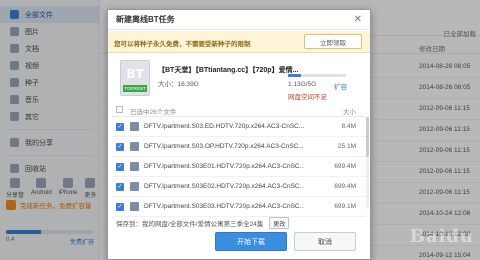  Describe the element at coordinates (279, 223) in the screenshot. I see `change-location-button: 更改` at that location.